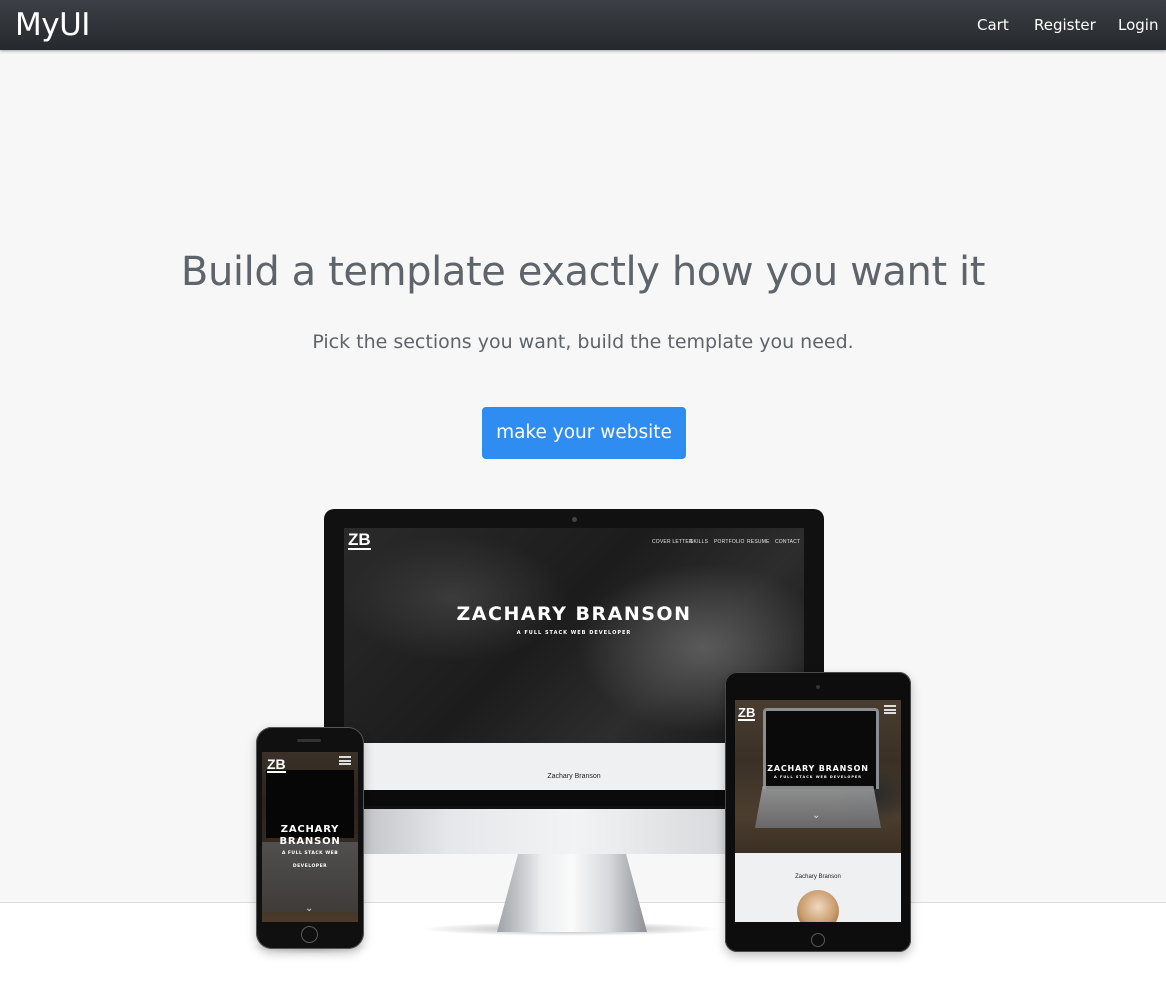 The image size is (1166, 1004). What do you see at coordinates (310, 829) in the screenshot?
I see `iphone-hero-name-line1: ZACHARY` at bounding box center [310, 829].